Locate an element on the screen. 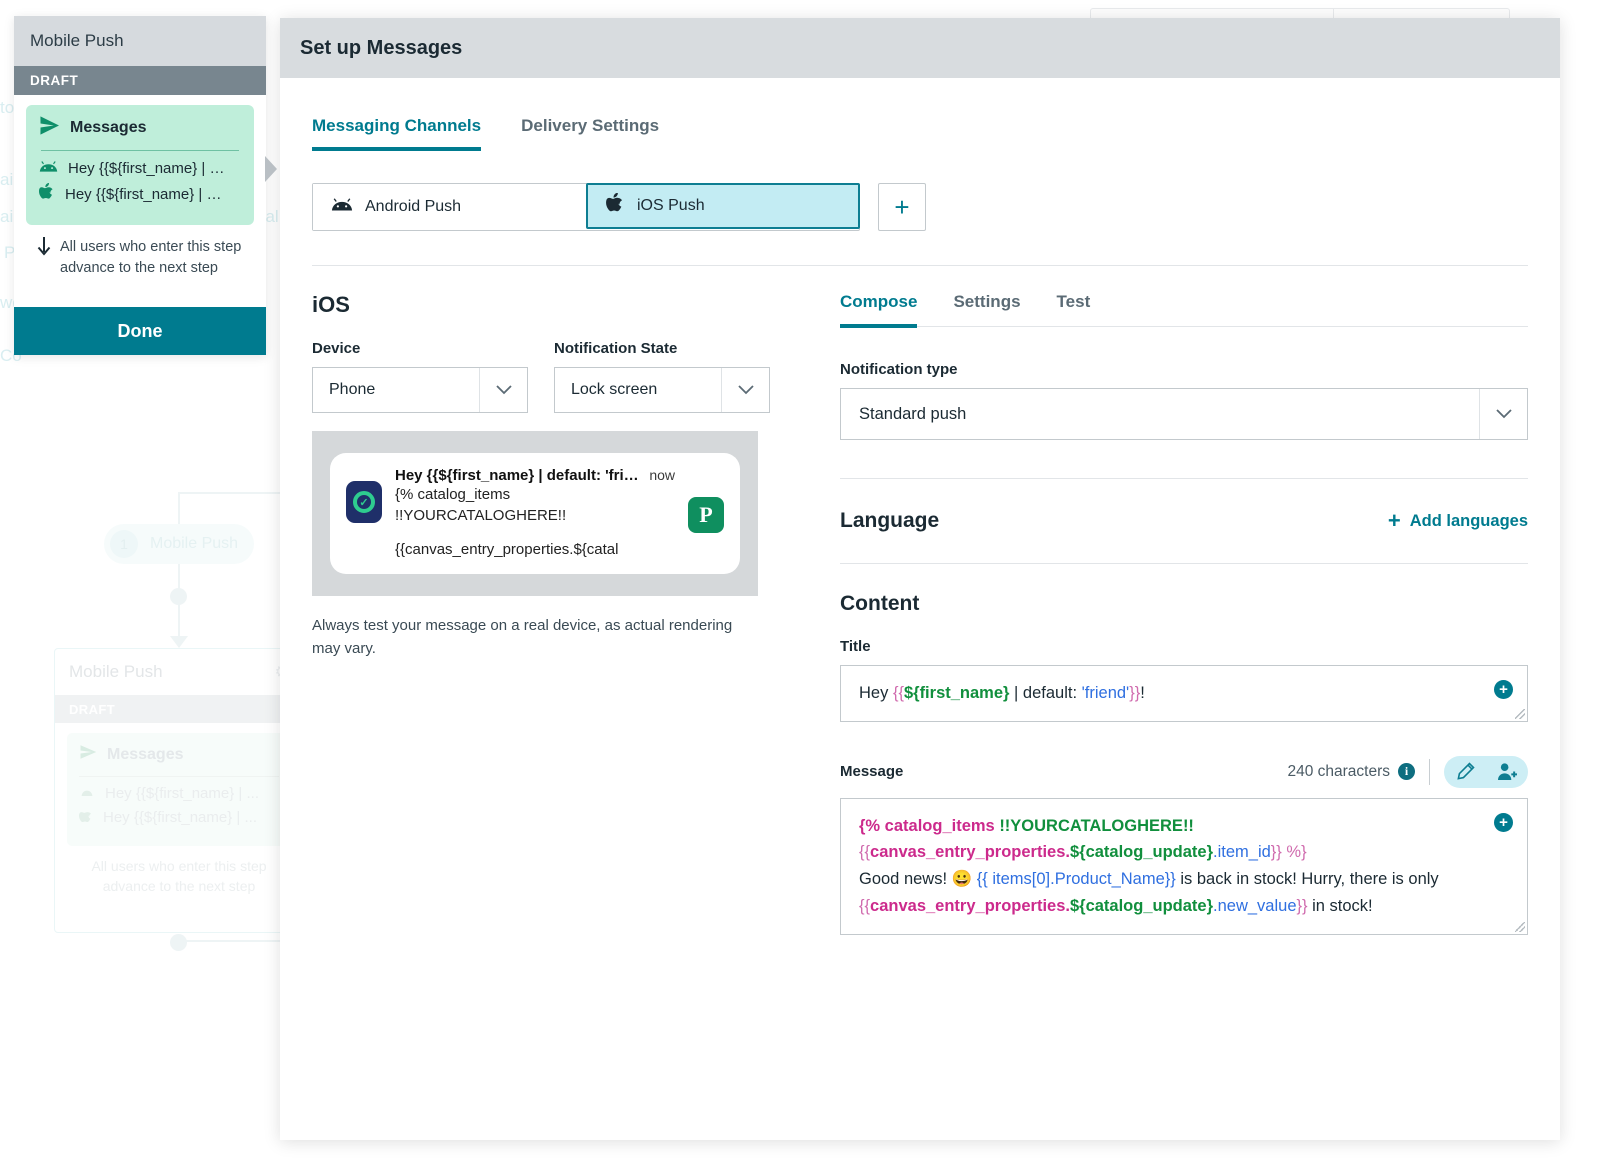  channel-android-push: Android Push is located at coordinates (450, 207).